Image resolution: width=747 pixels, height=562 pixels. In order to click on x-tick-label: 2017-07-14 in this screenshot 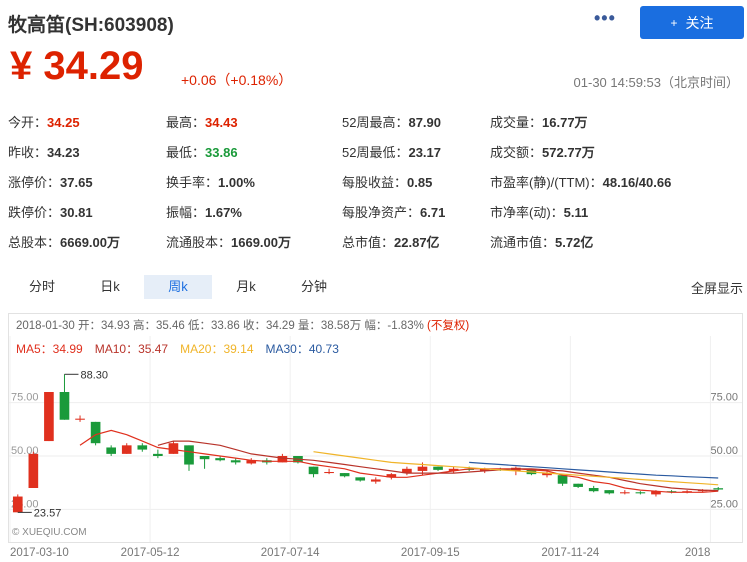, I will do `click(290, 553)`.